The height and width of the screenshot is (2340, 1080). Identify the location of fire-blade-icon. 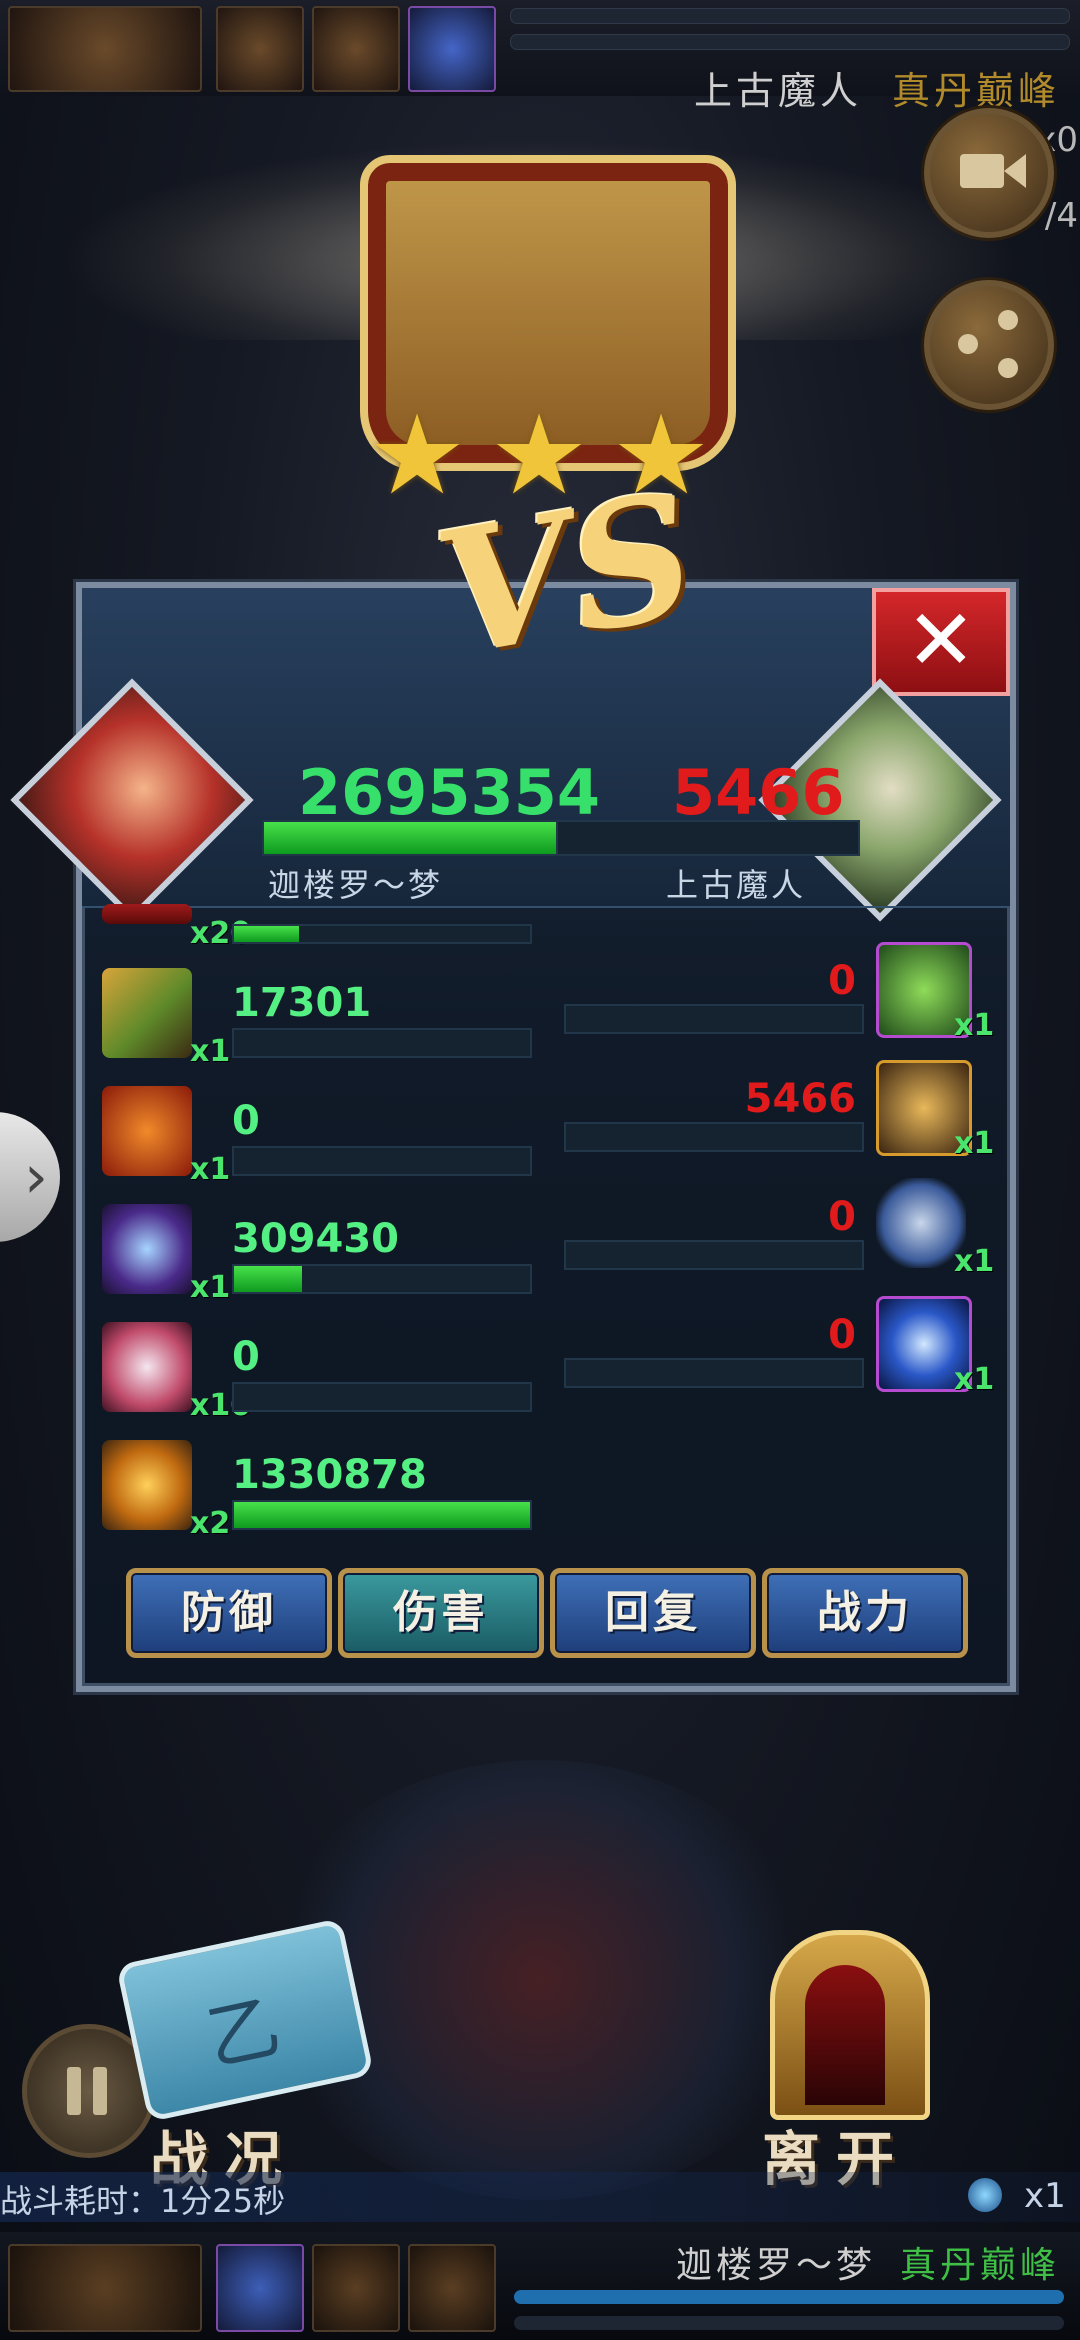
(147, 1485).